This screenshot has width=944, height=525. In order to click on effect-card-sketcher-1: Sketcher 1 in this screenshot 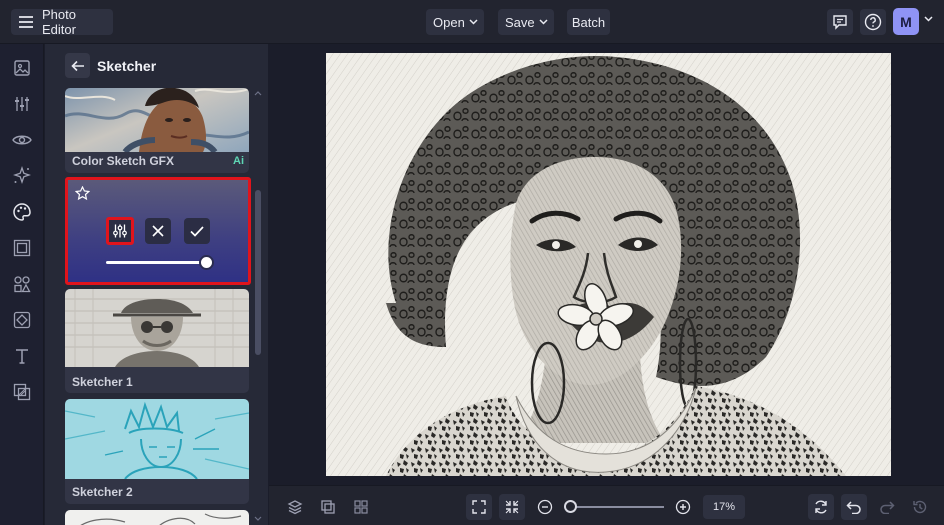, I will do `click(157, 341)`.